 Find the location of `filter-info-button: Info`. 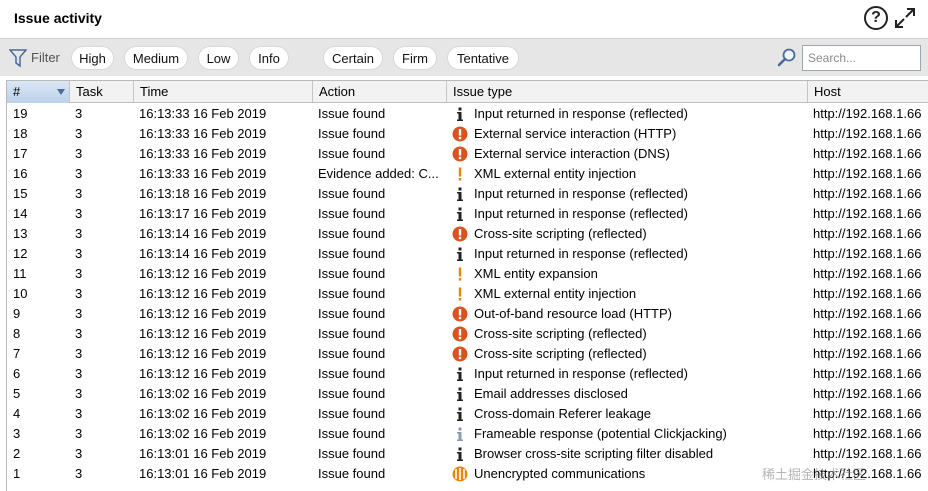

filter-info-button: Info is located at coordinates (269, 58).